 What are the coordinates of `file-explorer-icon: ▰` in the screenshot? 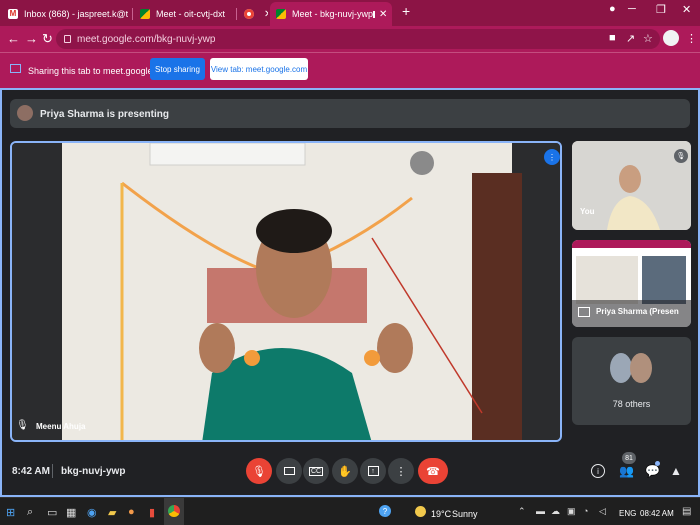 It's located at (112, 512).